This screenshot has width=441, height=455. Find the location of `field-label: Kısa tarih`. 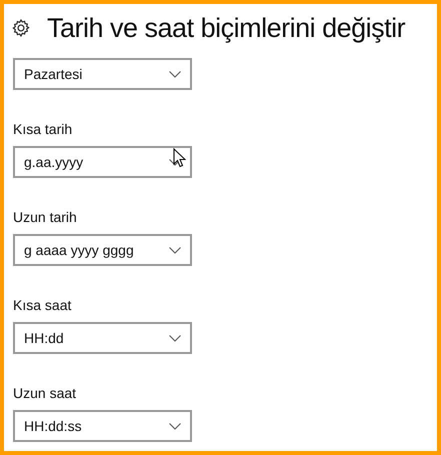

field-label: Kısa tarih is located at coordinates (43, 129).